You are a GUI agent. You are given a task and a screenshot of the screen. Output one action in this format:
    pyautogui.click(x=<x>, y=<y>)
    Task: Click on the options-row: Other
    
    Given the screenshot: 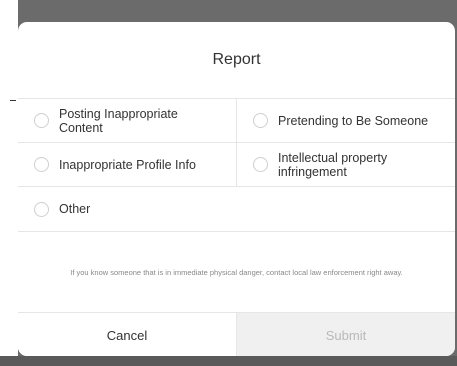 What is the action you would take?
    pyautogui.click(x=236, y=209)
    